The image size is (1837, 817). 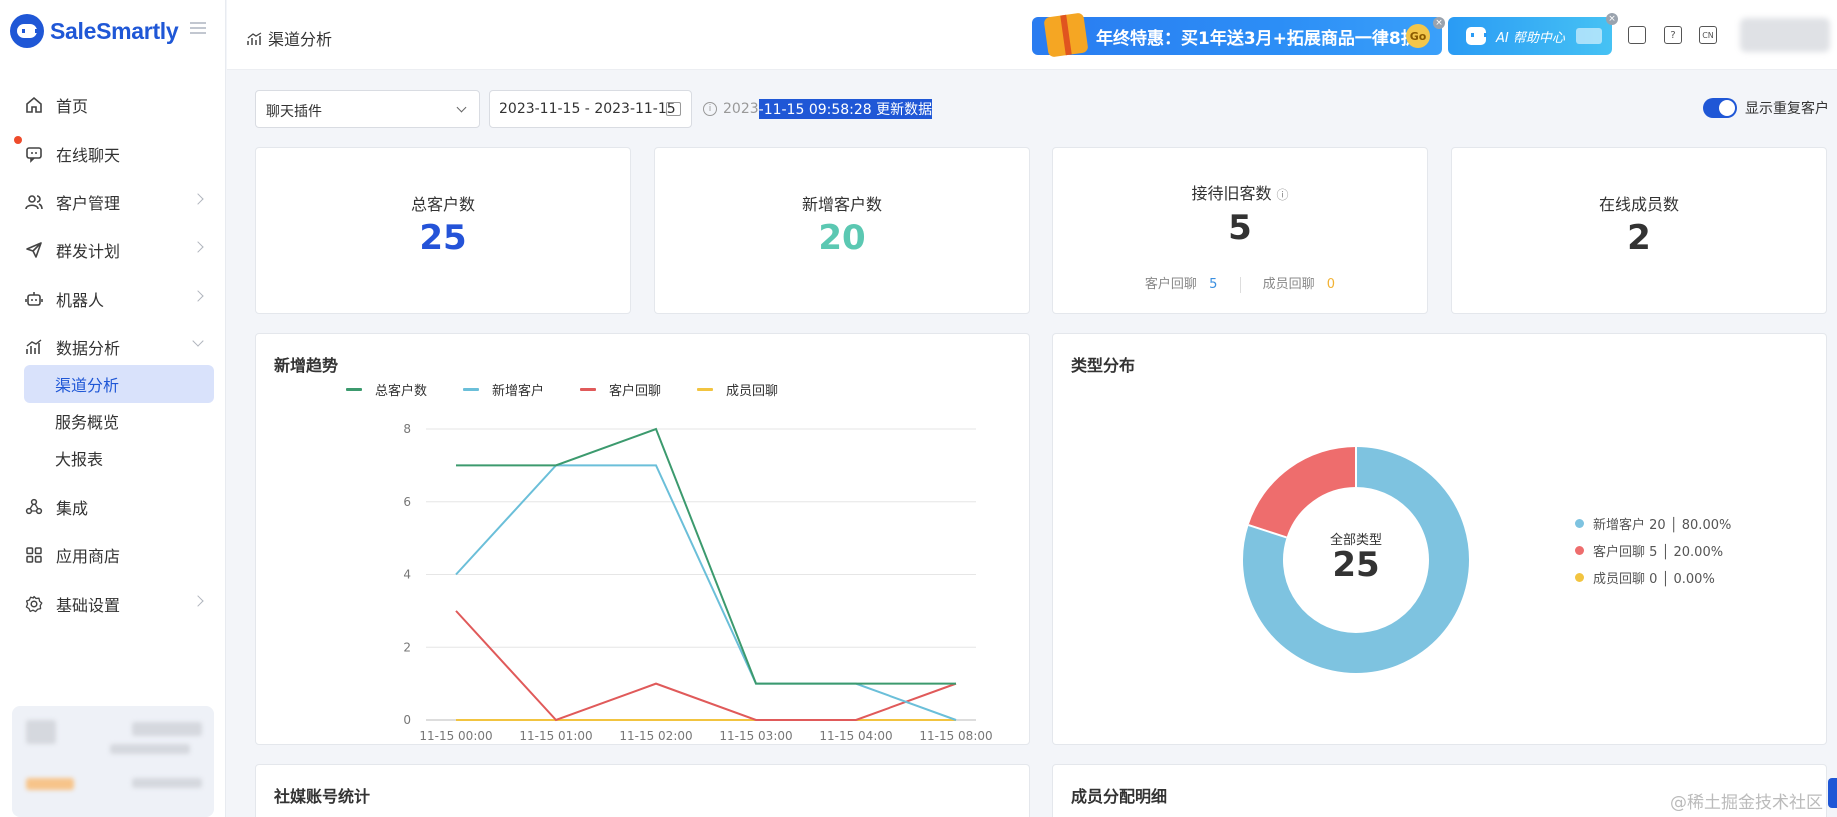 I want to click on redacted-badge, so click(x=50, y=784).